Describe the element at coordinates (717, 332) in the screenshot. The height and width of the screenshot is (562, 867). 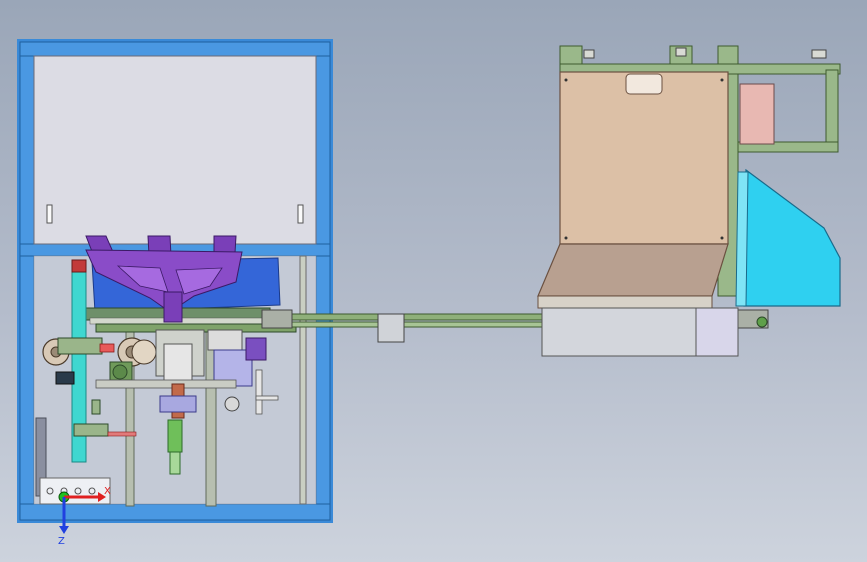
I see `right-base-panel` at that location.